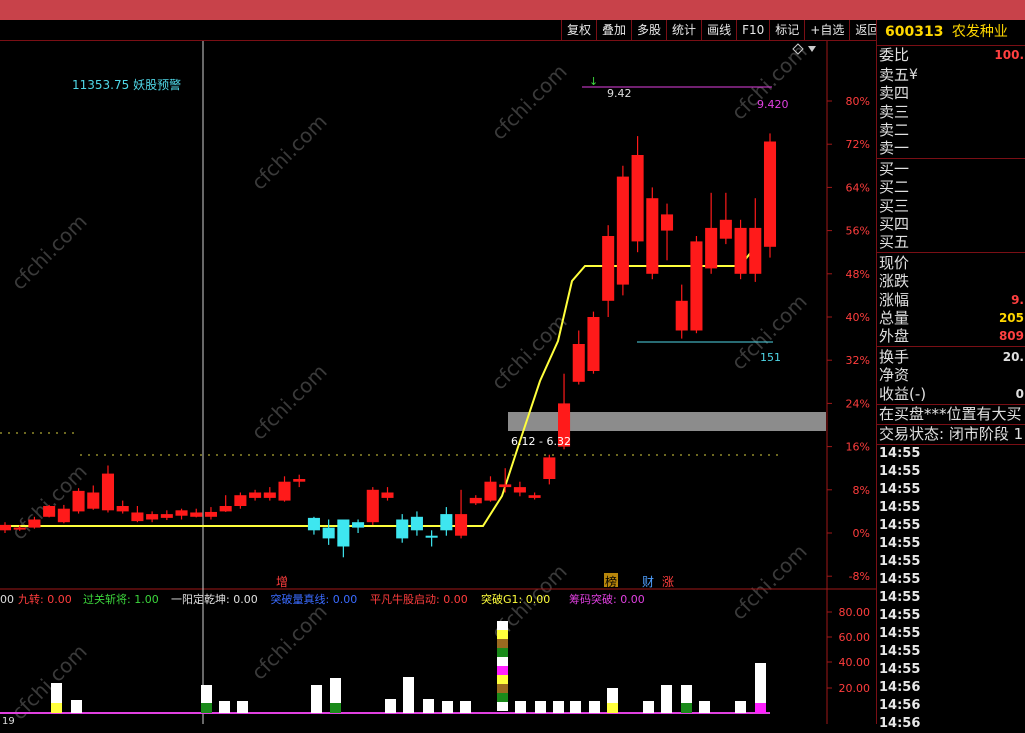 The height and width of the screenshot is (733, 1025). What do you see at coordinates (894, 357) in the screenshot?
I see `quote-row-label: 换手` at bounding box center [894, 357].